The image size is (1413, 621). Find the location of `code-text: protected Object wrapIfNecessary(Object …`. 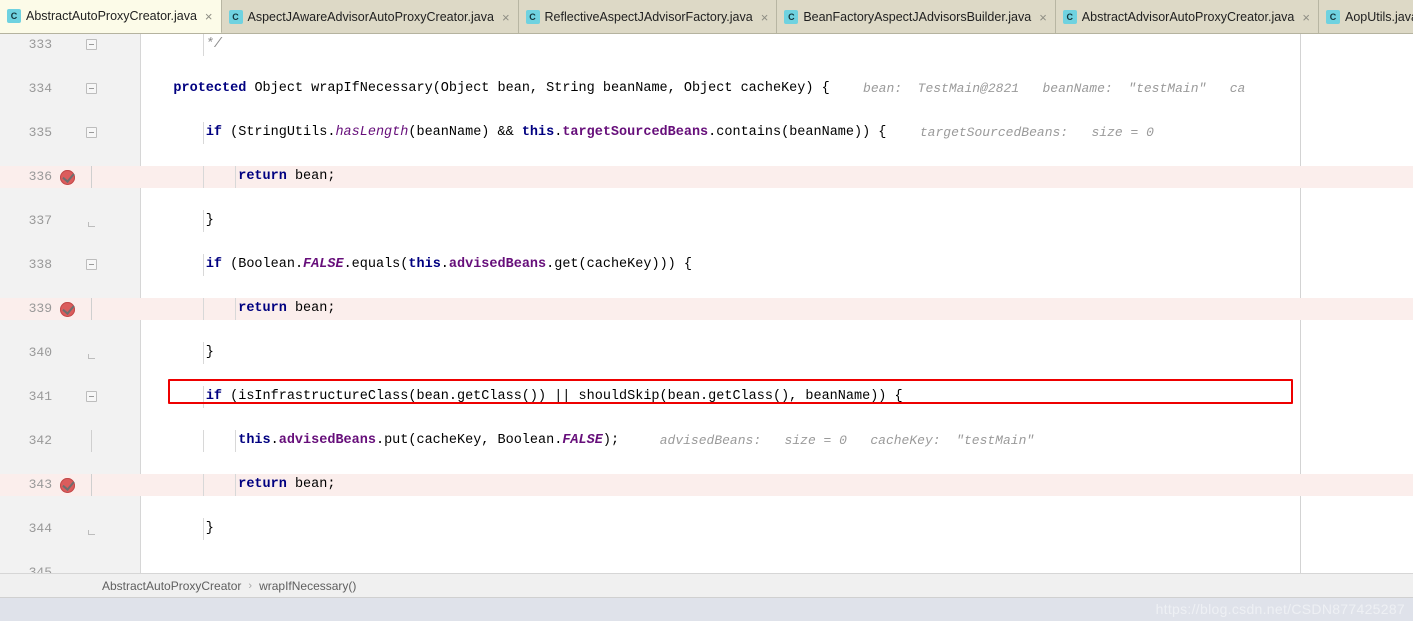

code-text: protected Object wrapIfNecessary(Object … is located at coordinates (501, 88).